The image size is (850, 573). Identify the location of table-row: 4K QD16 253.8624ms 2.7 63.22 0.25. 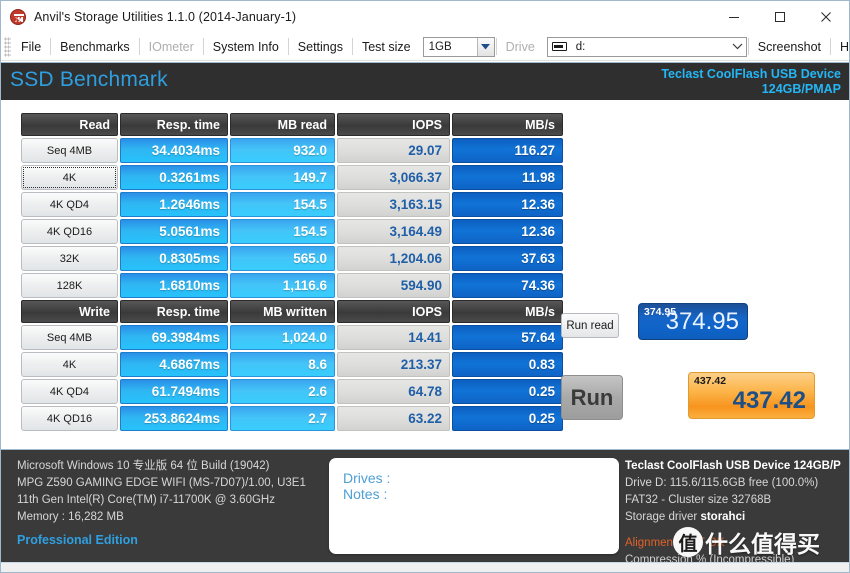
(292, 418).